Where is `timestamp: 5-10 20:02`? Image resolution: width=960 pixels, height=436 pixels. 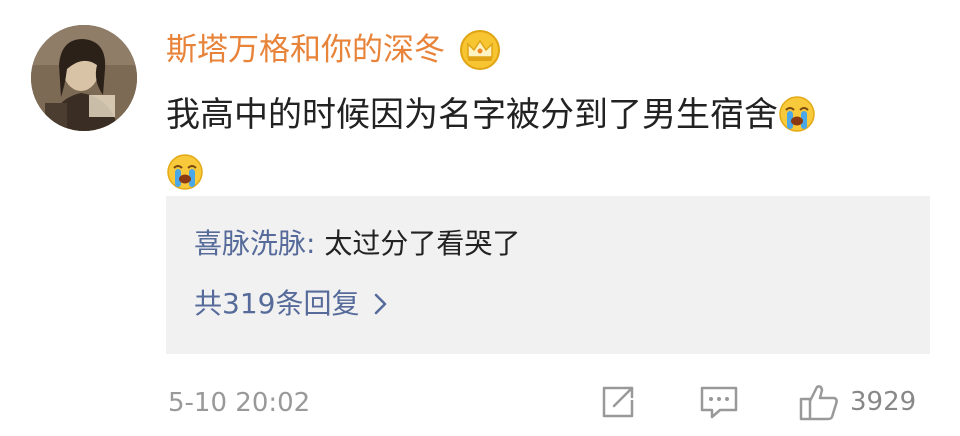
timestamp: 5-10 20:02 is located at coordinates (239, 403).